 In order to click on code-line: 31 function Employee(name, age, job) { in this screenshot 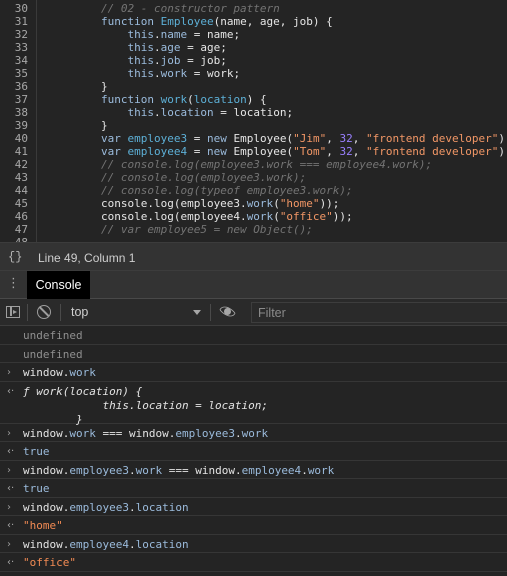, I will do `click(253, 21)`.